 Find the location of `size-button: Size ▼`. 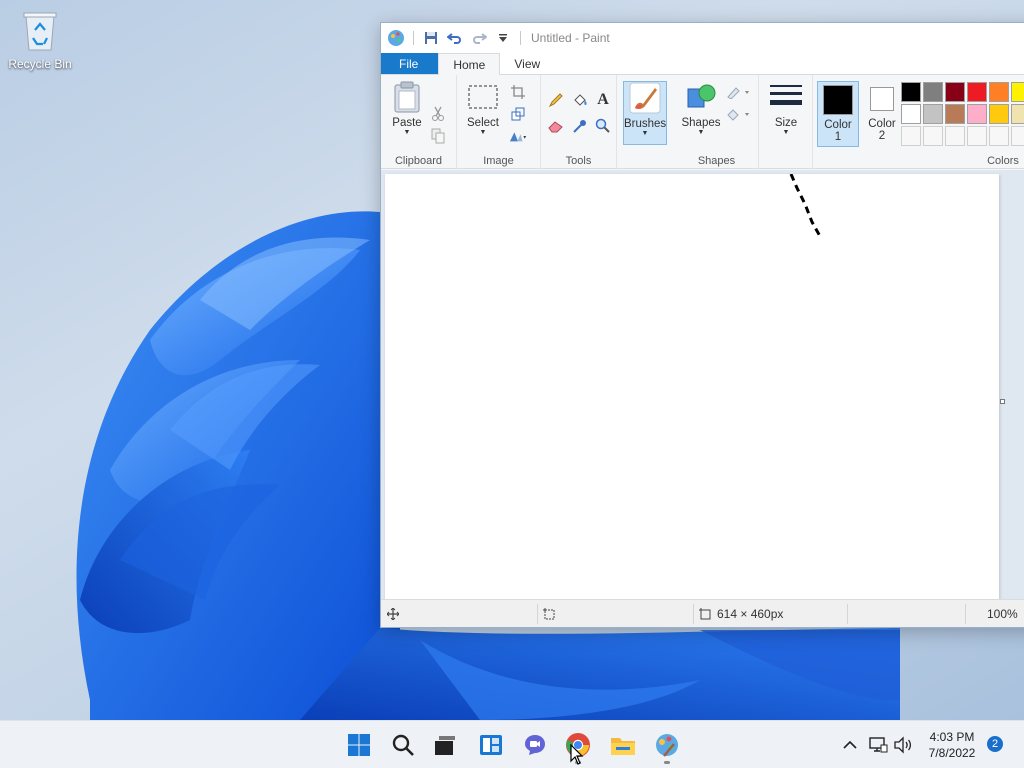

size-button: Size ▼ is located at coordinates (786, 109).